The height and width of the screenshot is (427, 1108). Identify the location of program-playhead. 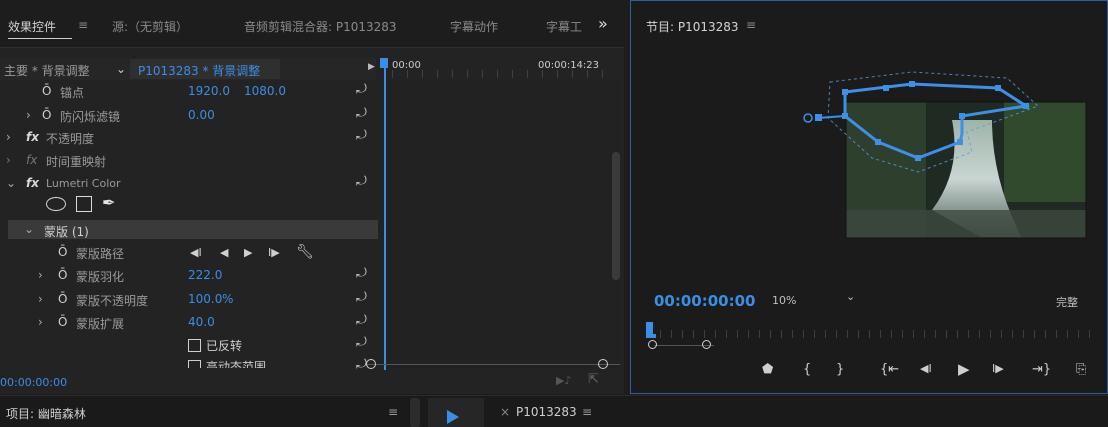
(649, 328).